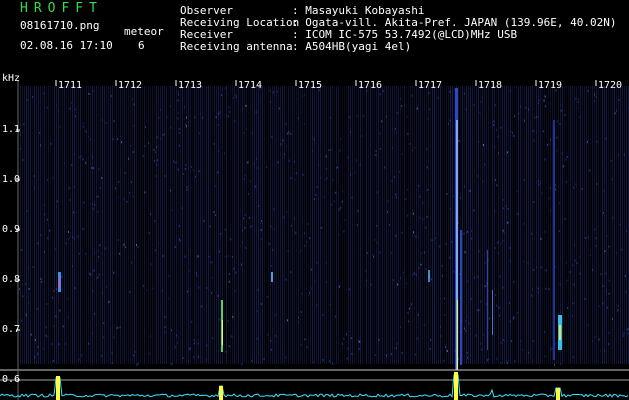 The image size is (629, 400). What do you see at coordinates (430, 85) in the screenshot?
I see `x-tick-label: 1717` at bounding box center [430, 85].